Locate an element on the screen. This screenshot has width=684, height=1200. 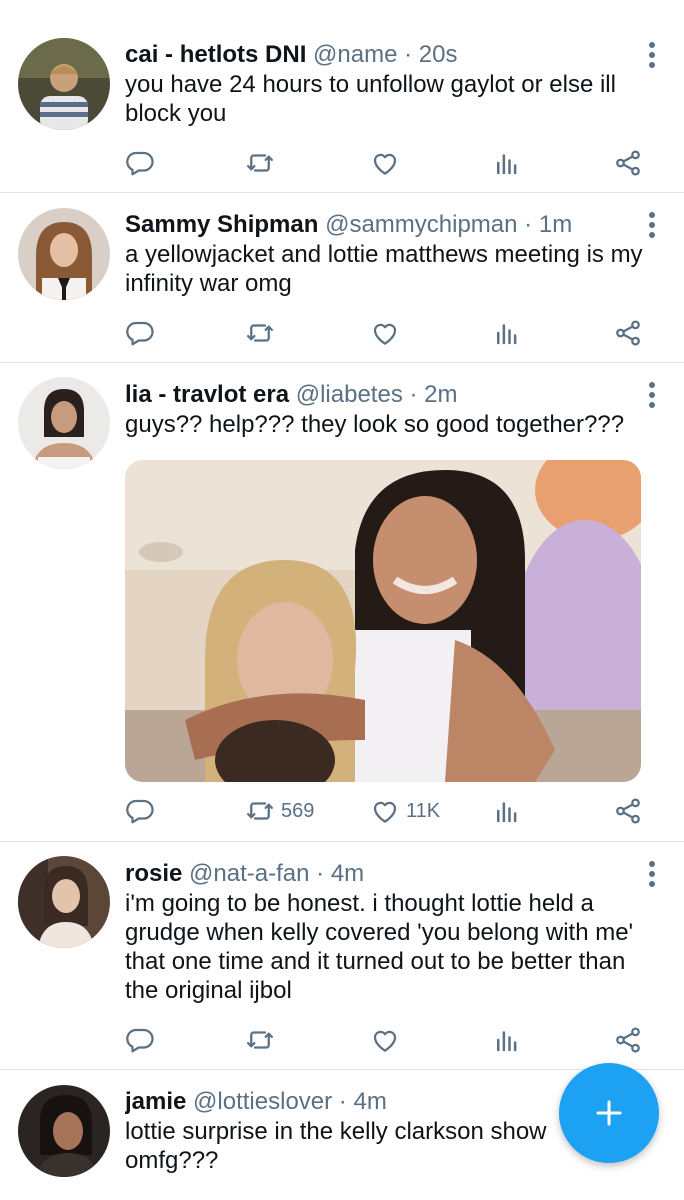
timestamp: 20s is located at coordinates (438, 54).